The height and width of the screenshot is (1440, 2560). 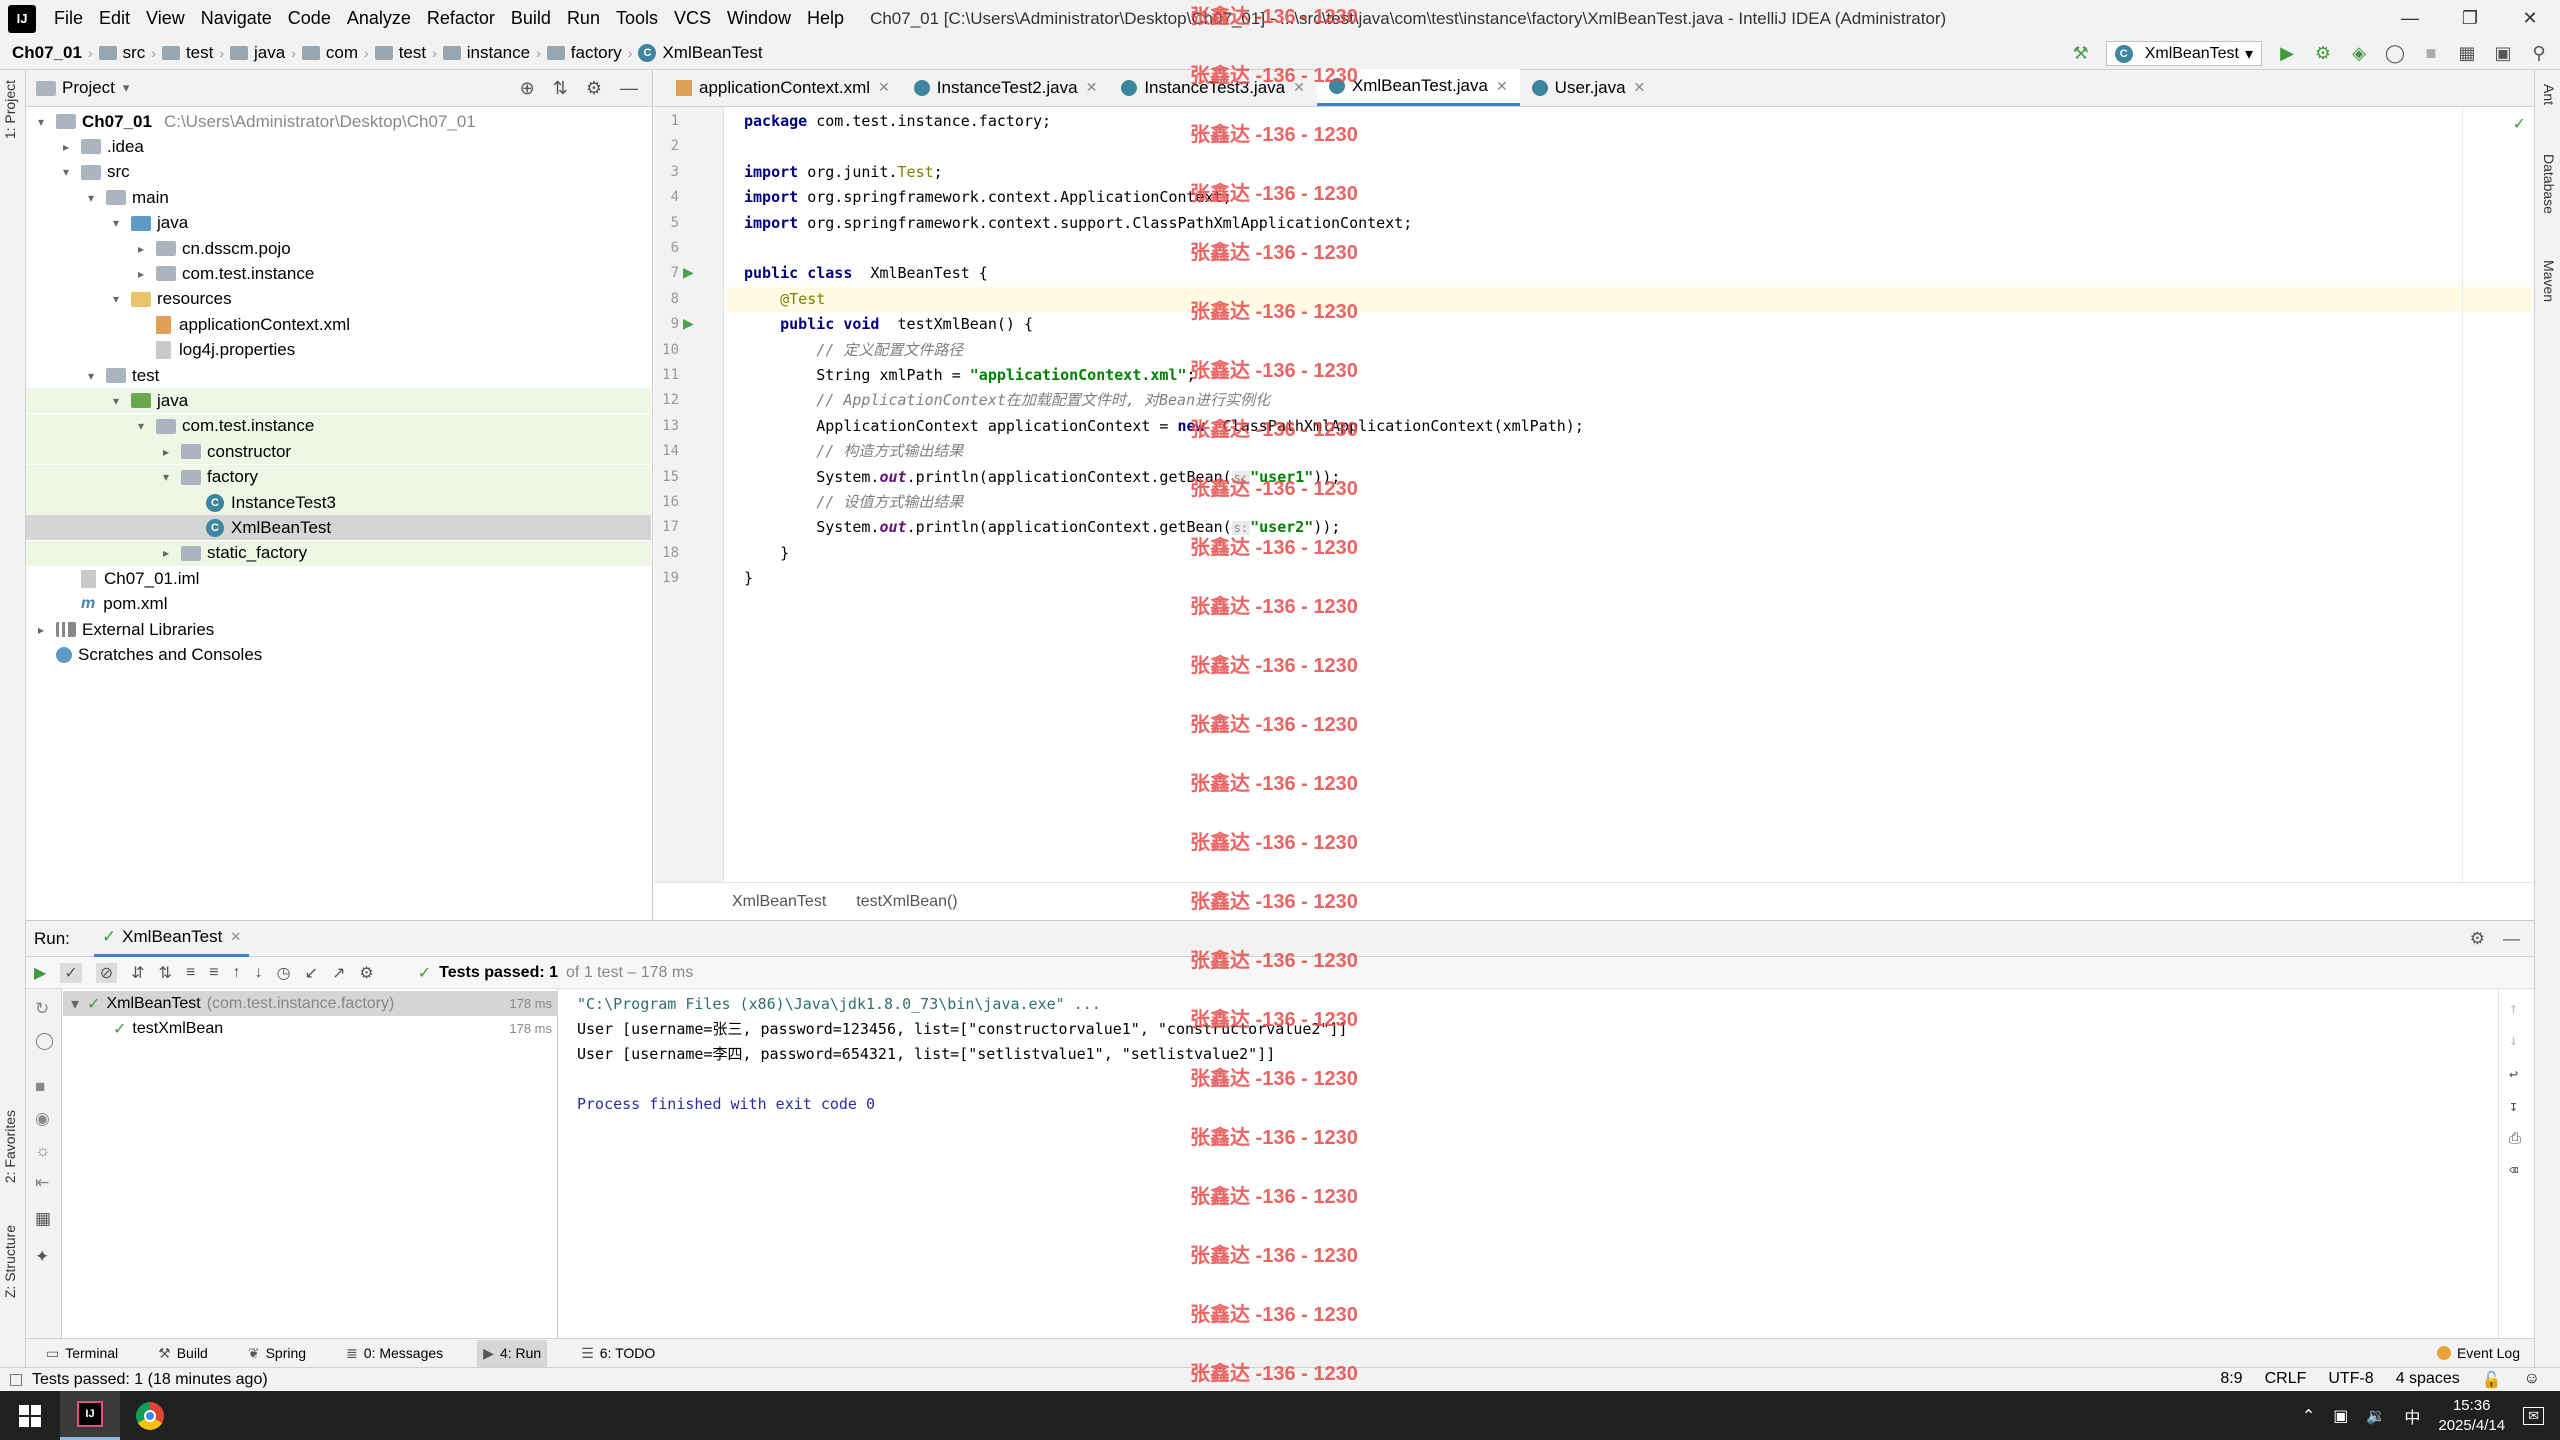 I want to click on tree-item: C InstanceTest3, so click(x=338, y=502).